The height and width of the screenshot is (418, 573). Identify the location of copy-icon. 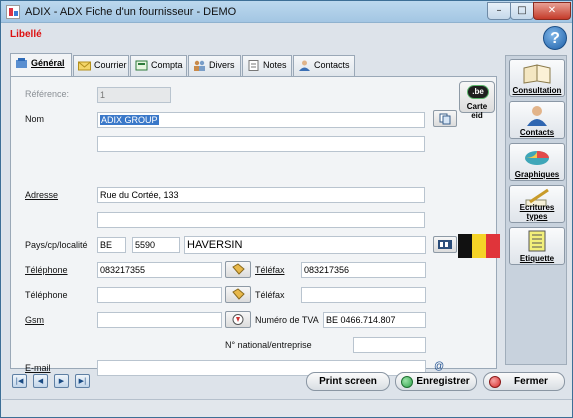
(445, 119).